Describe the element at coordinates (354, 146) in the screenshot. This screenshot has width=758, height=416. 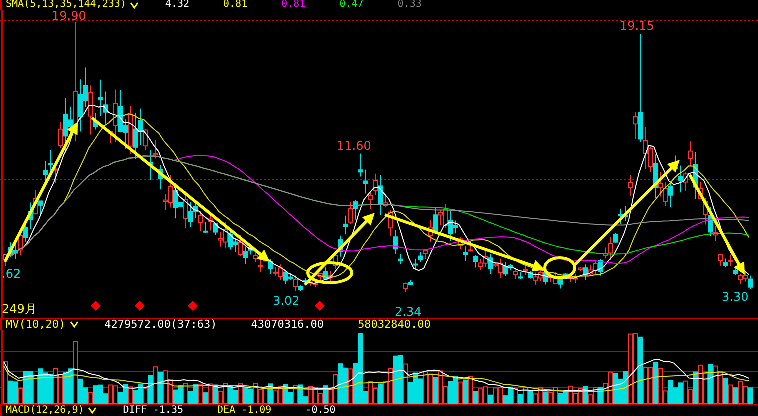
I see `high-price-label: 11.60` at that location.